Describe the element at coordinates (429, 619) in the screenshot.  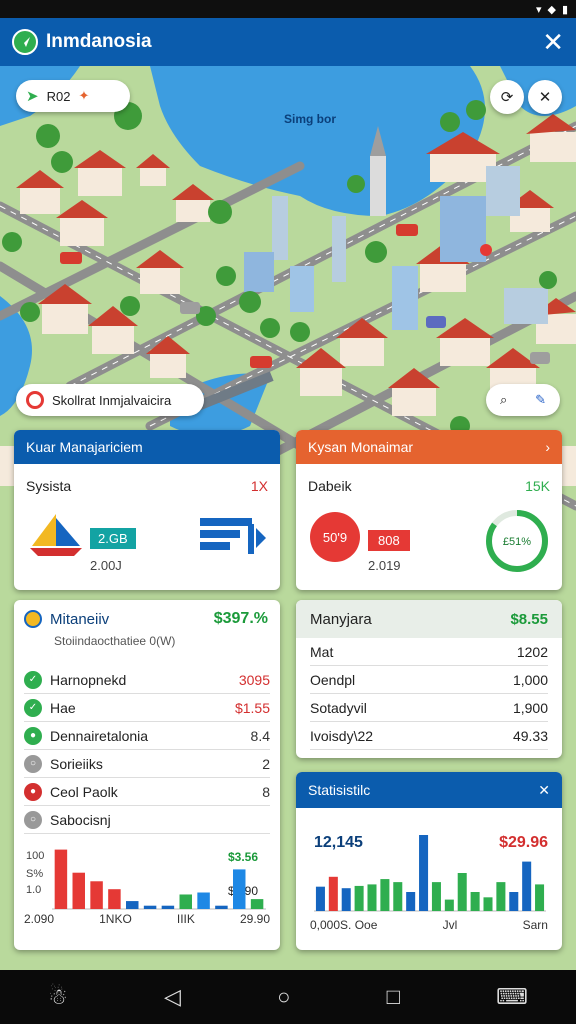
I see `summary-card-header: Manyjara $8.55` at that location.